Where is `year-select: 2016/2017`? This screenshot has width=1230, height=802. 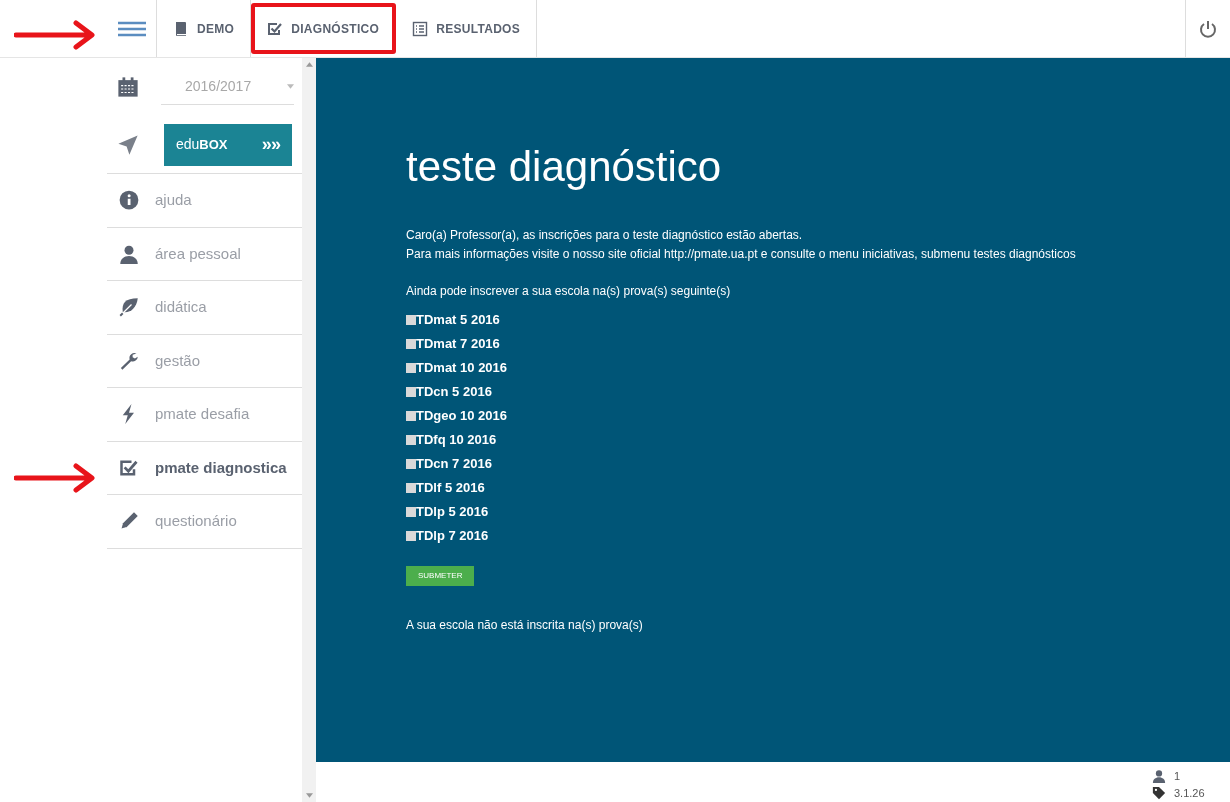 year-select: 2016/2017 is located at coordinates (227, 87).